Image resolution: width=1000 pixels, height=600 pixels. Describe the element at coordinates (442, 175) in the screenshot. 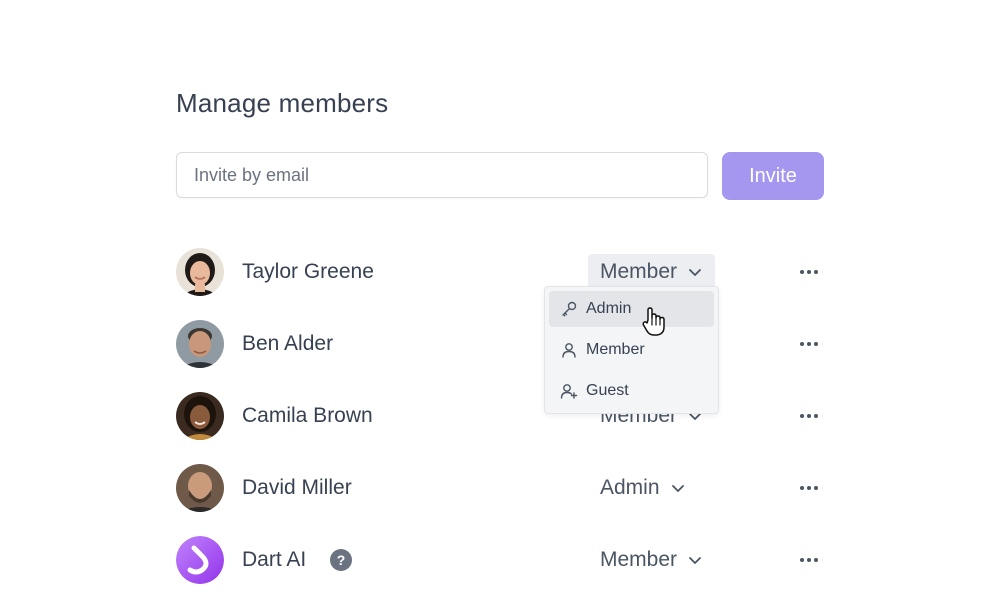

I see `invite-email-input` at that location.